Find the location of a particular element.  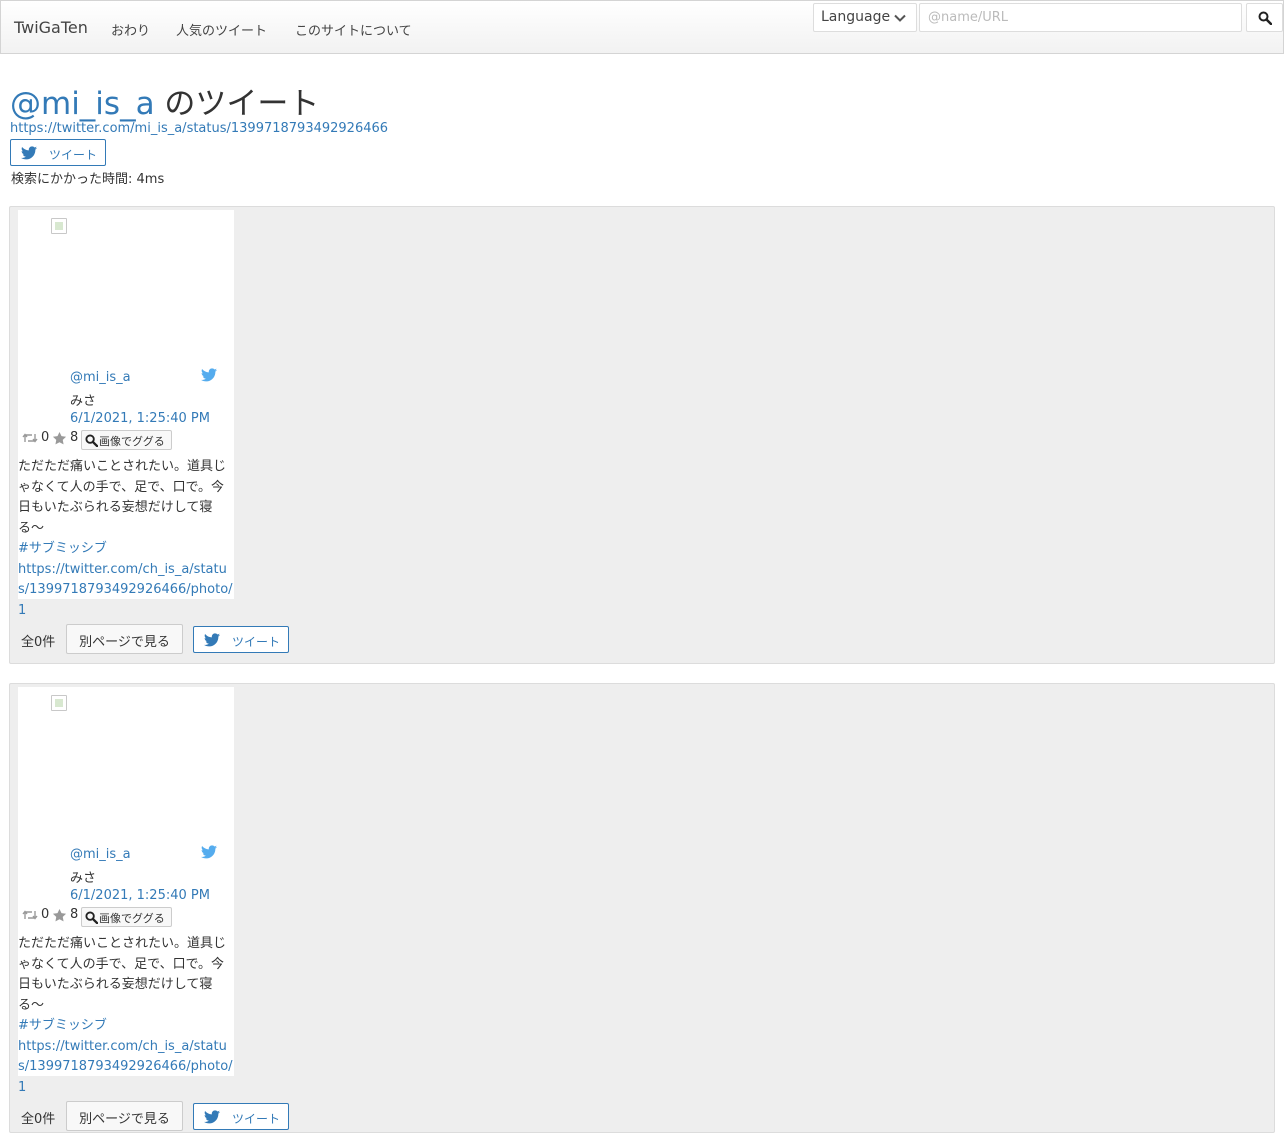

nav-item-end: おわり is located at coordinates (130, 29).